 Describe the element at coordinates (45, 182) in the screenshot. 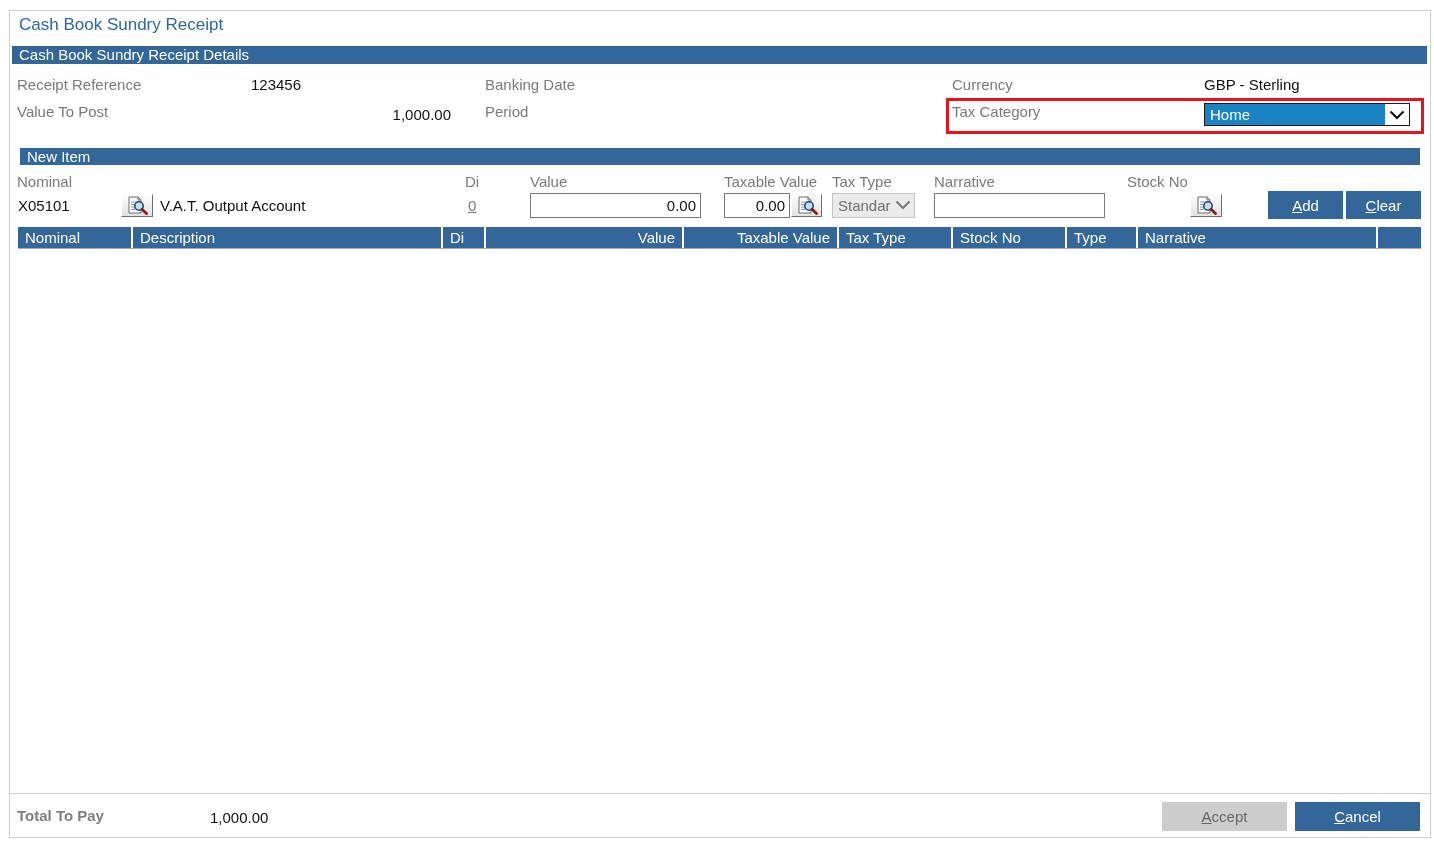

I see `field-label: Nominal` at that location.